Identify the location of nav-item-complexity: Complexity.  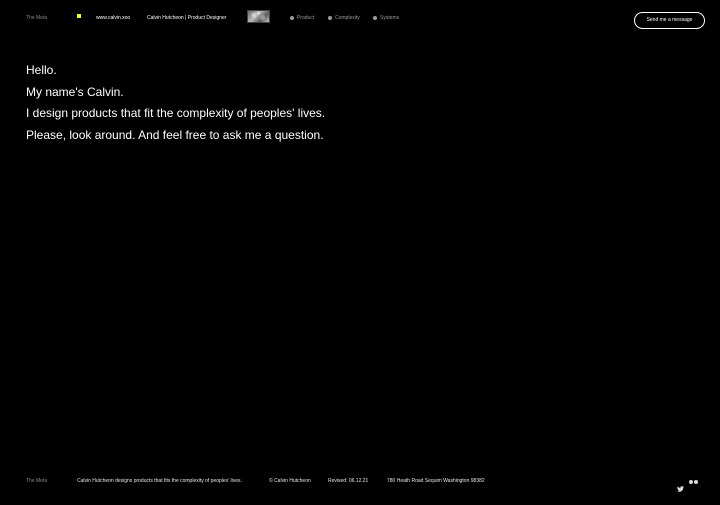
(344, 18).